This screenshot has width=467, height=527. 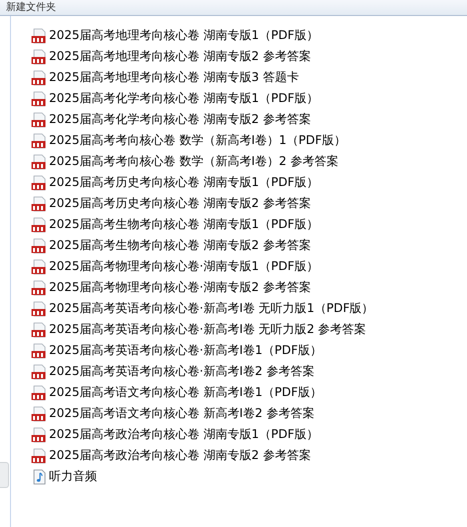 What do you see at coordinates (202, 413) in the screenshot?
I see `file-item: 2025届高考语文考向核心卷 新高考Ⅰ卷2 参考答案` at bounding box center [202, 413].